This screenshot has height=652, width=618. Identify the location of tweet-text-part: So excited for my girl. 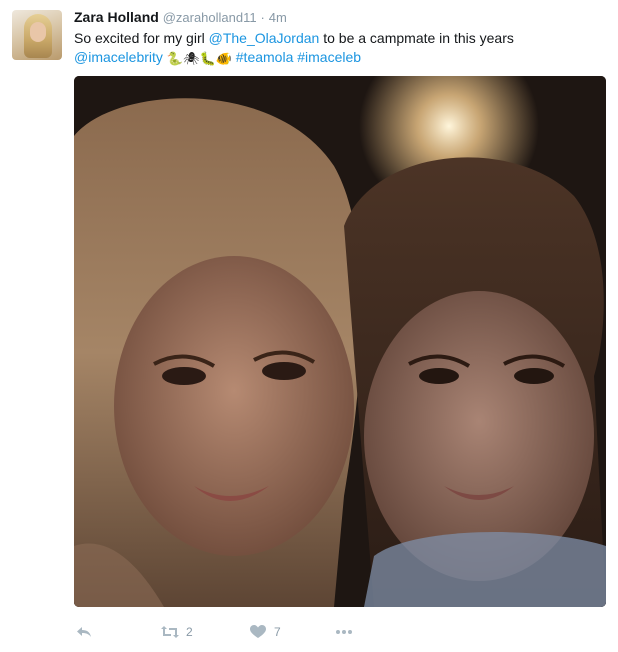
(141, 38).